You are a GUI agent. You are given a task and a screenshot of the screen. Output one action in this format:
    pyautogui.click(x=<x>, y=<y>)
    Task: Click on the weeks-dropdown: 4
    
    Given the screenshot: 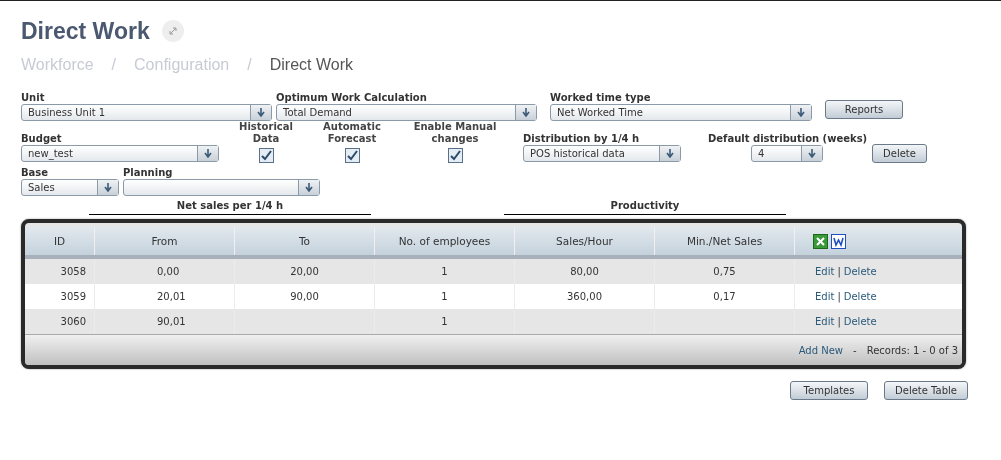 What is the action you would take?
    pyautogui.click(x=787, y=153)
    